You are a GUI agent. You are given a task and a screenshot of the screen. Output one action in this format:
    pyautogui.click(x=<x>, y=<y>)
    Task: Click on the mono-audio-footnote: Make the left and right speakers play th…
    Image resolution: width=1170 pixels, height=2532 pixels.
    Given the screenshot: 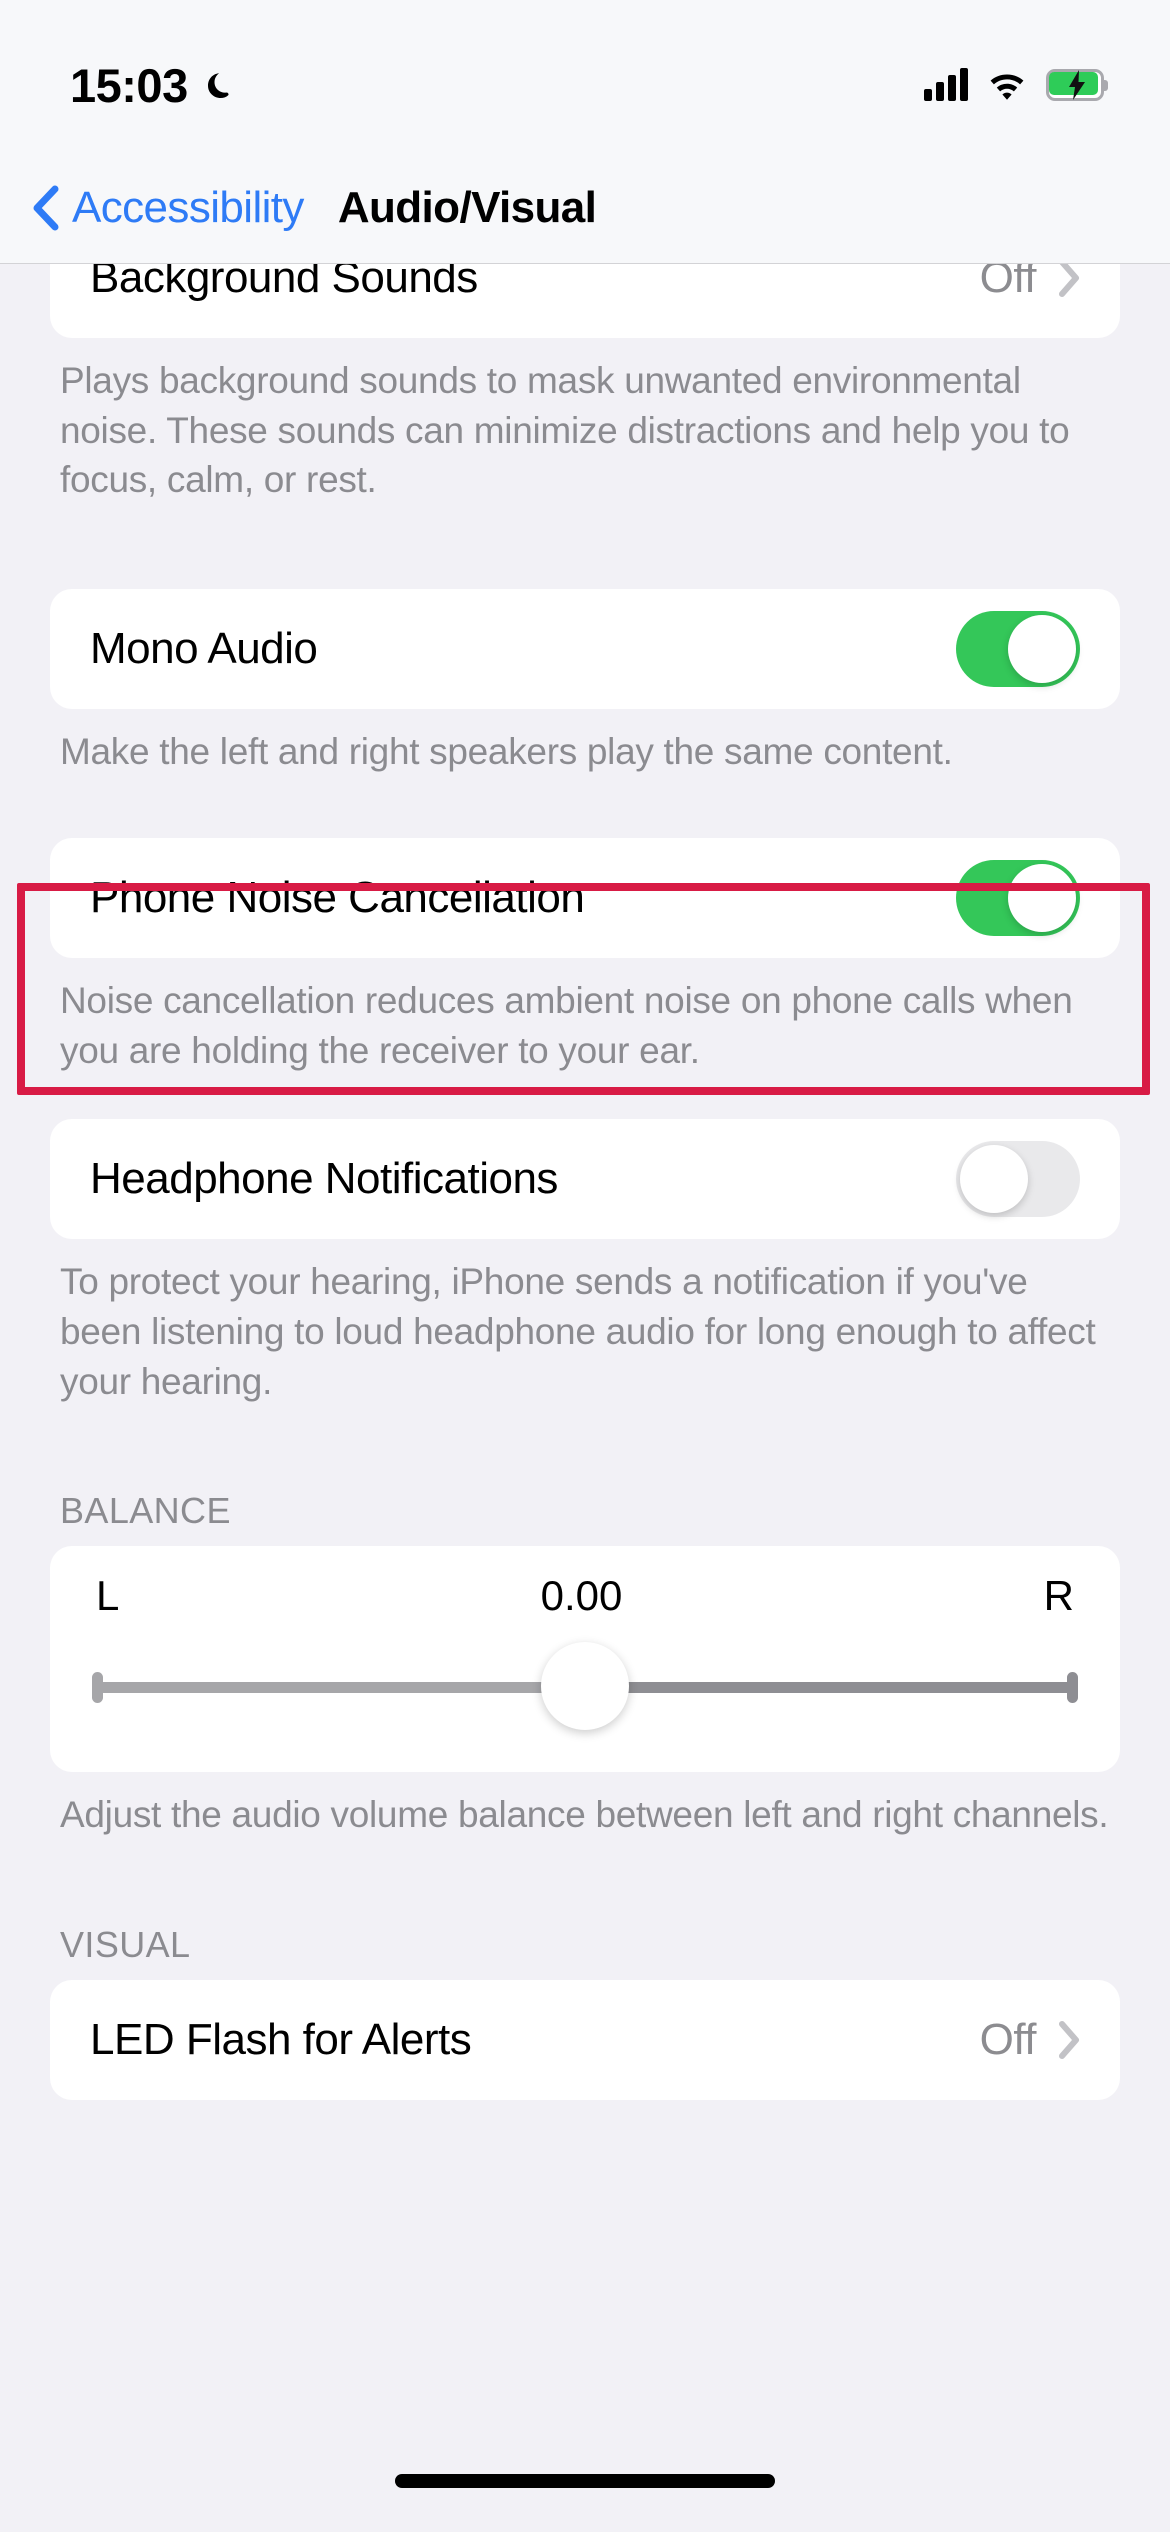 What is the action you would take?
    pyautogui.click(x=506, y=751)
    